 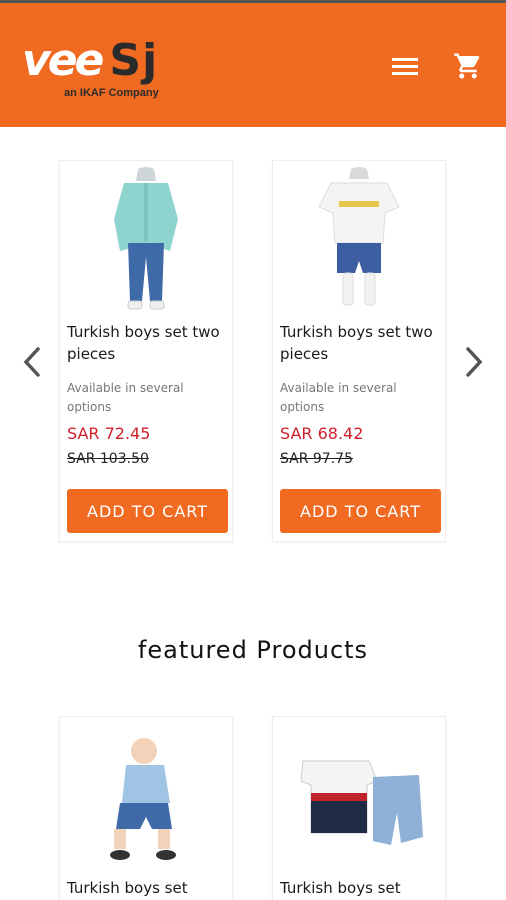 What do you see at coordinates (405, 67) in the screenshot?
I see `hamburger-menu-icon` at bounding box center [405, 67].